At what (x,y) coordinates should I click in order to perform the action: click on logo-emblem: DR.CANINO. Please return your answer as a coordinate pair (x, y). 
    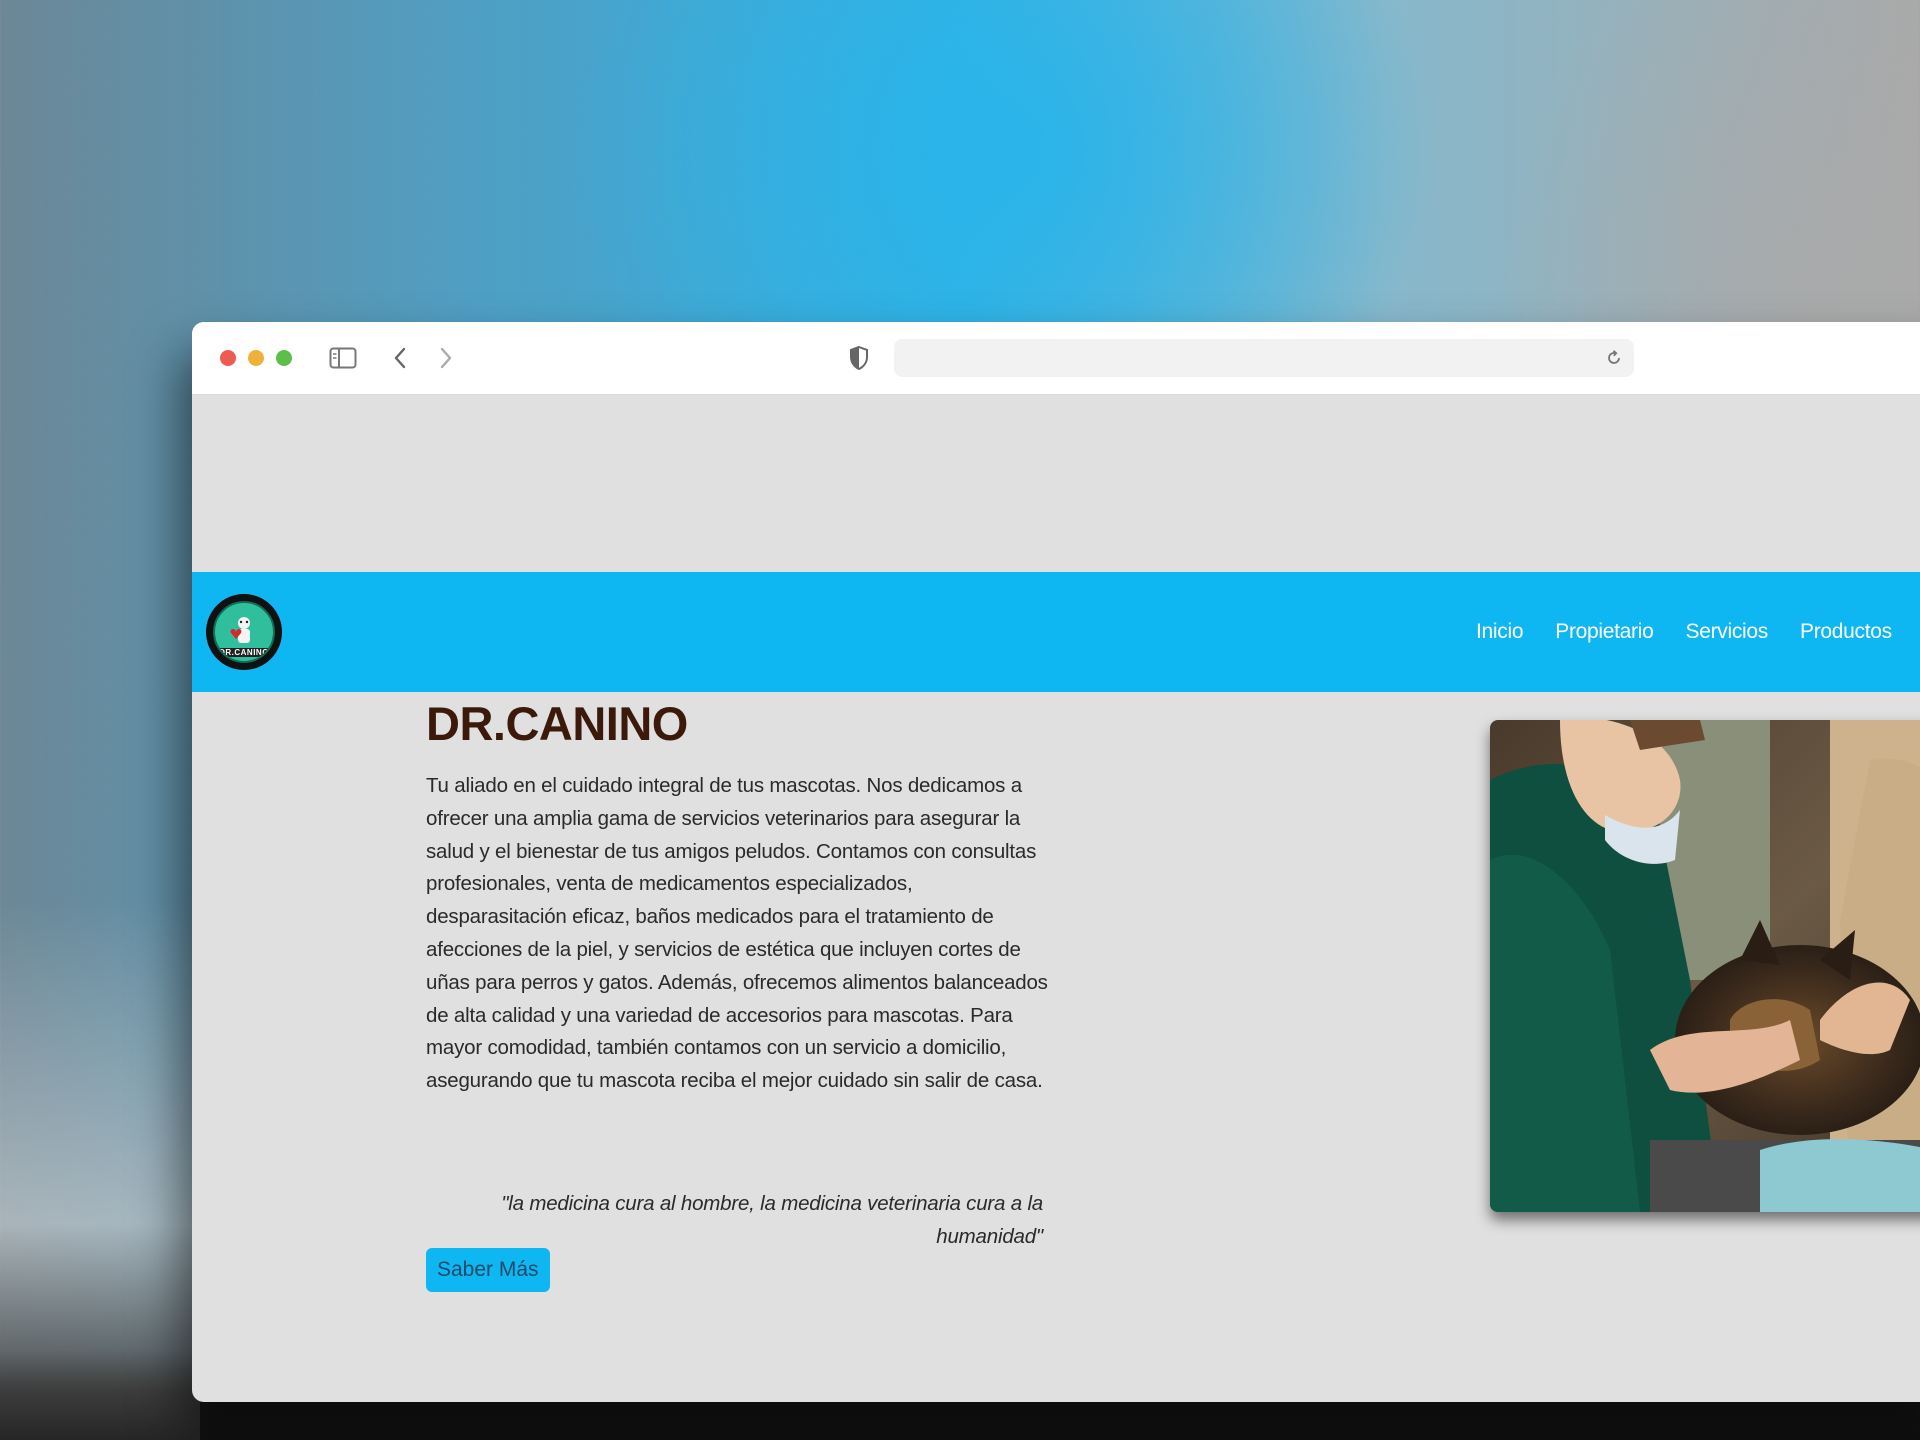
    Looking at the image, I should click on (244, 632).